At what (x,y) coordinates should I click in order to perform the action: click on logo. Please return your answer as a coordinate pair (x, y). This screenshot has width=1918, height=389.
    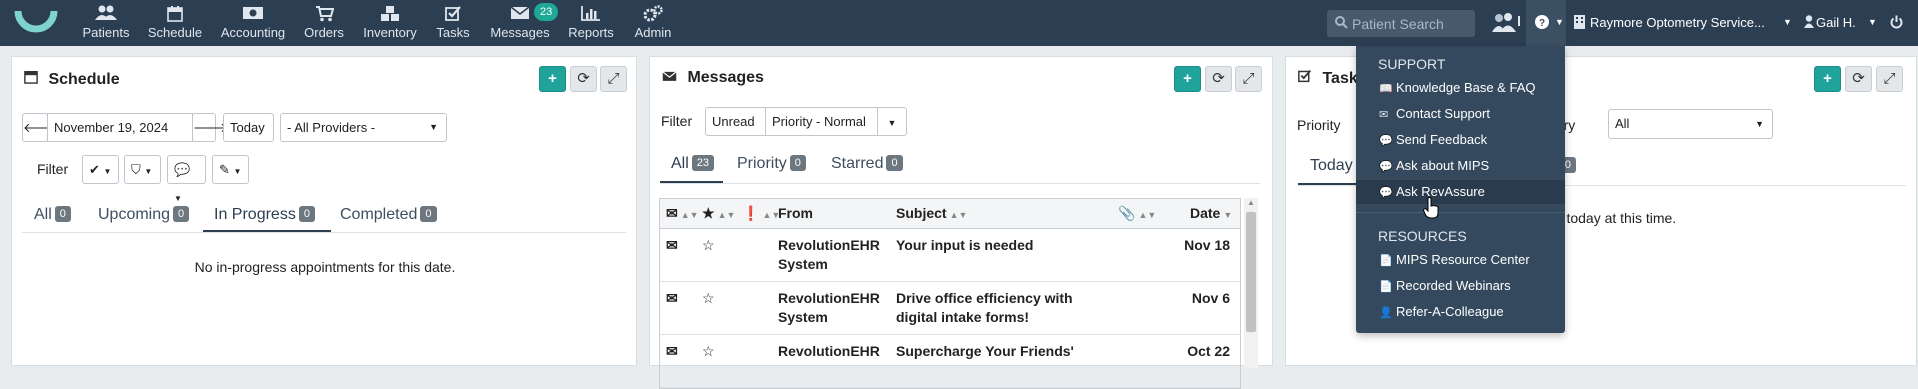
    Looking at the image, I should click on (36, 23).